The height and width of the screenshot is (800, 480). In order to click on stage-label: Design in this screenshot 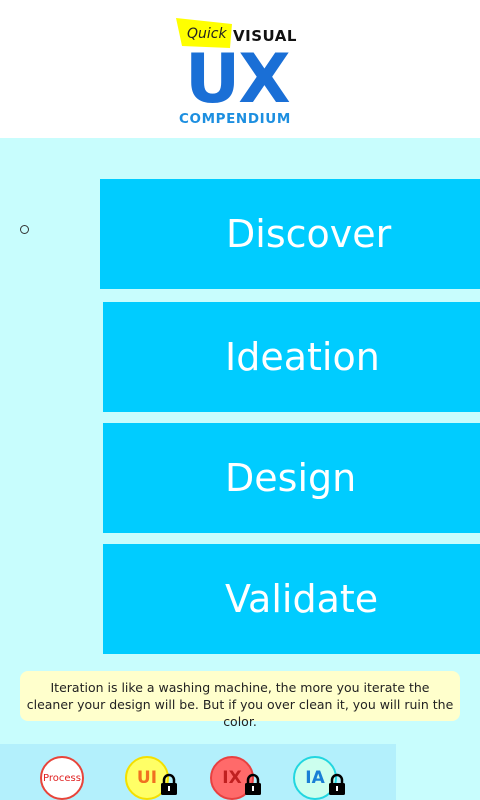, I will do `click(291, 478)`.